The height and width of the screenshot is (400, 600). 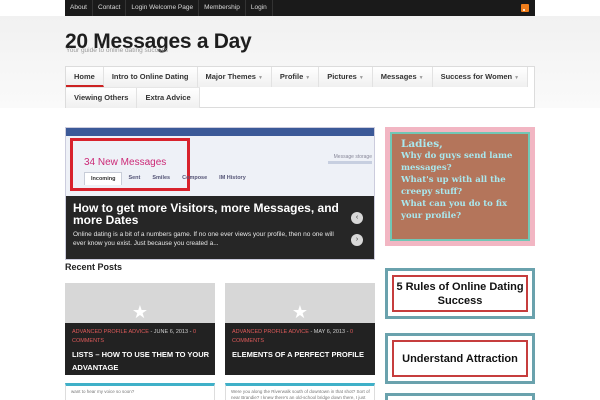 What do you see at coordinates (230, 76) in the screenshot?
I see `nav-label: Major Themes` at bounding box center [230, 76].